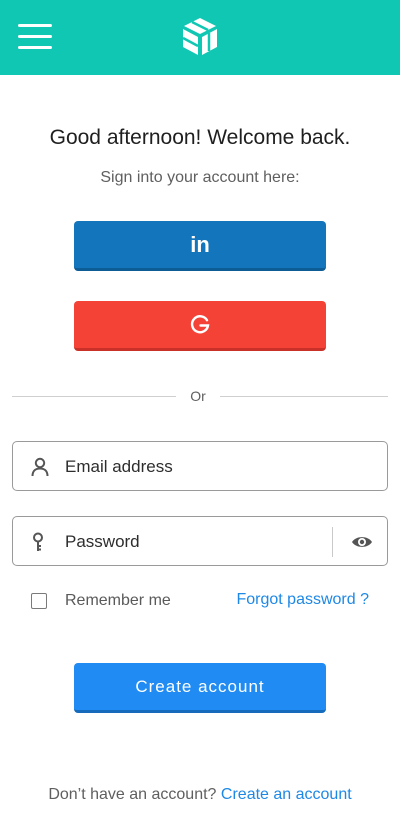 This screenshot has height=829, width=400. I want to click on remember-me-row: Remember me, so click(101, 601).